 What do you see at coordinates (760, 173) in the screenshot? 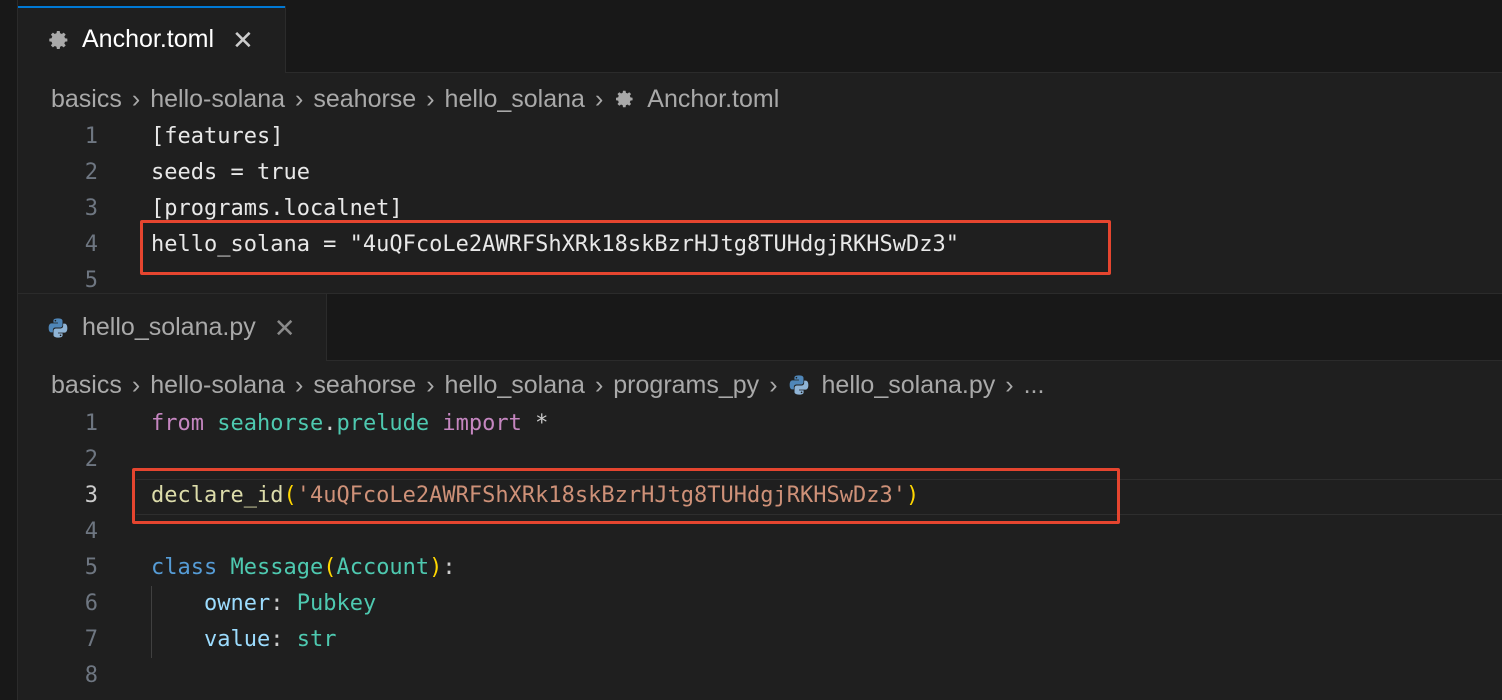
I see `code-line: 2 seeds = true` at bounding box center [760, 173].